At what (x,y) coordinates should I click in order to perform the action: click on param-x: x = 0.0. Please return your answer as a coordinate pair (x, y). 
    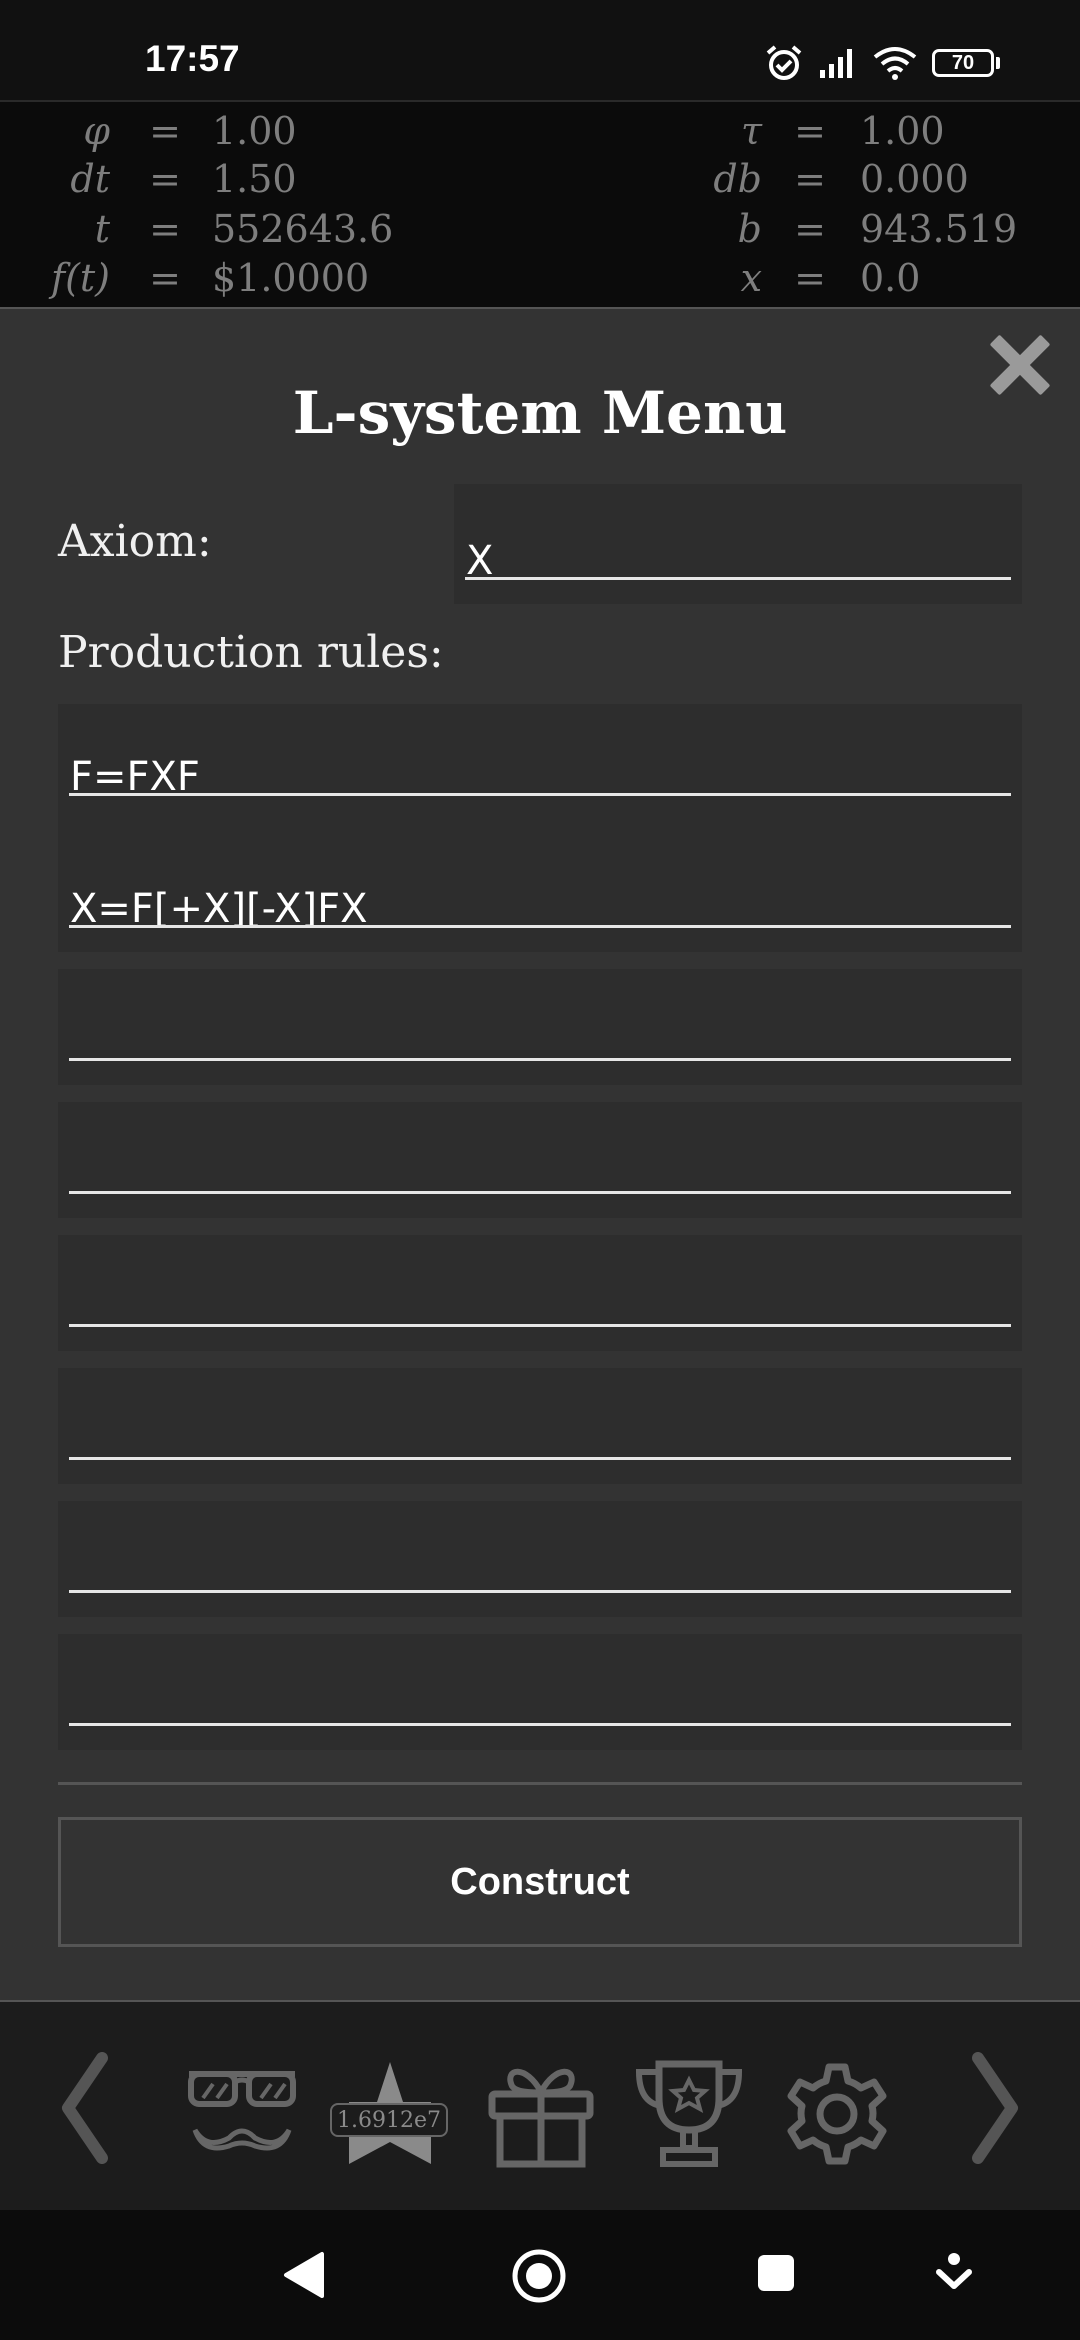
    Looking at the image, I should click on (830, 278).